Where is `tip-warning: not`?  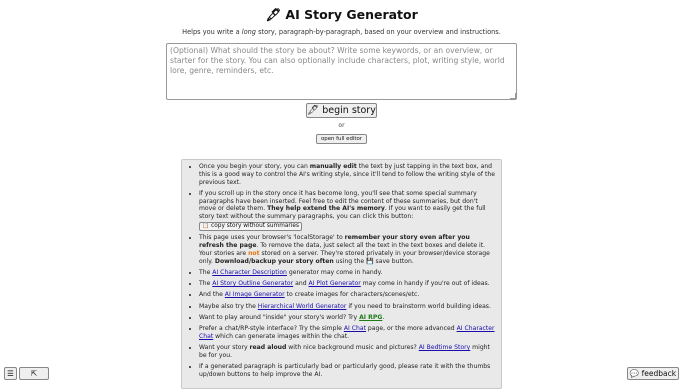
tip-warning: not is located at coordinates (254, 253).